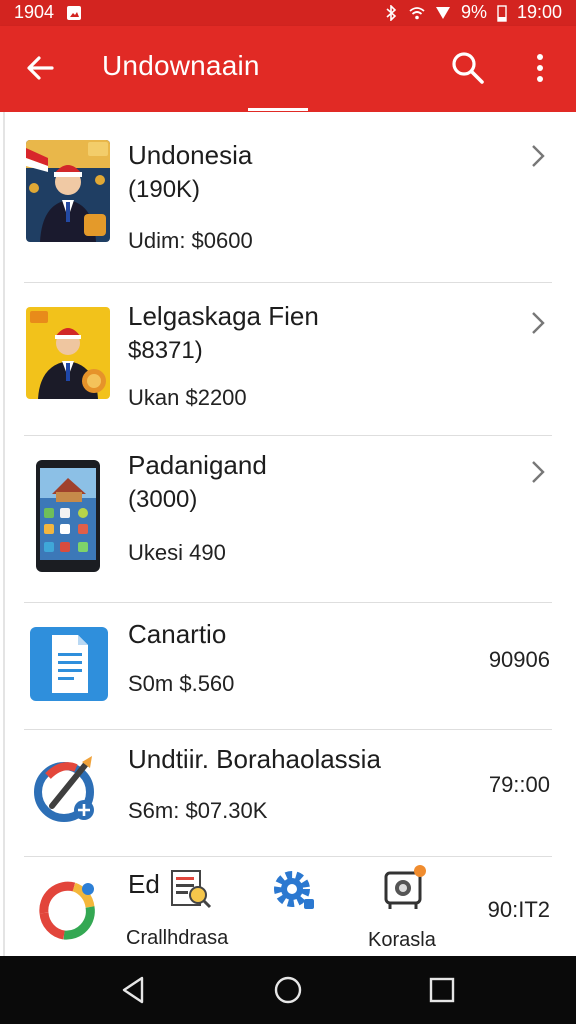  I want to click on item-title: Undtiir. Borahaolassia, so click(254, 759).